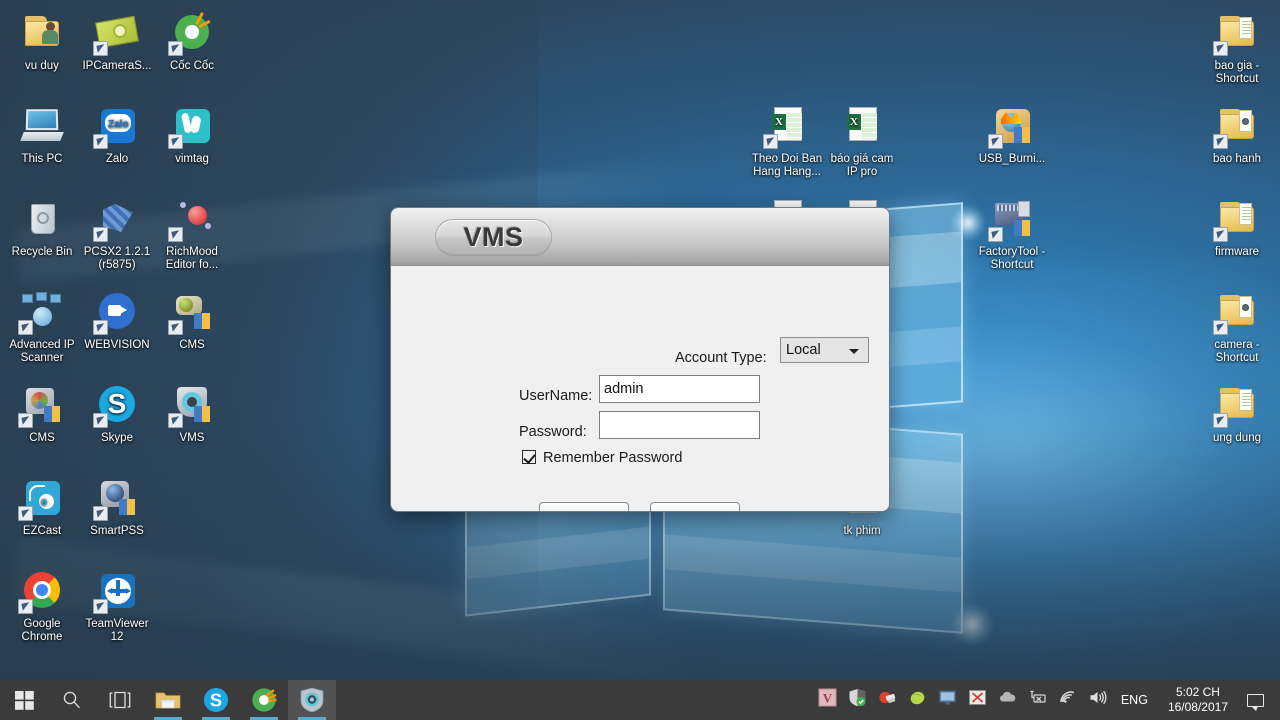 The width and height of the screenshot is (1280, 720). What do you see at coordinates (192, 40) in the screenshot?
I see `desktop-icon-c-c-c-c: Cốc Cốc` at bounding box center [192, 40].